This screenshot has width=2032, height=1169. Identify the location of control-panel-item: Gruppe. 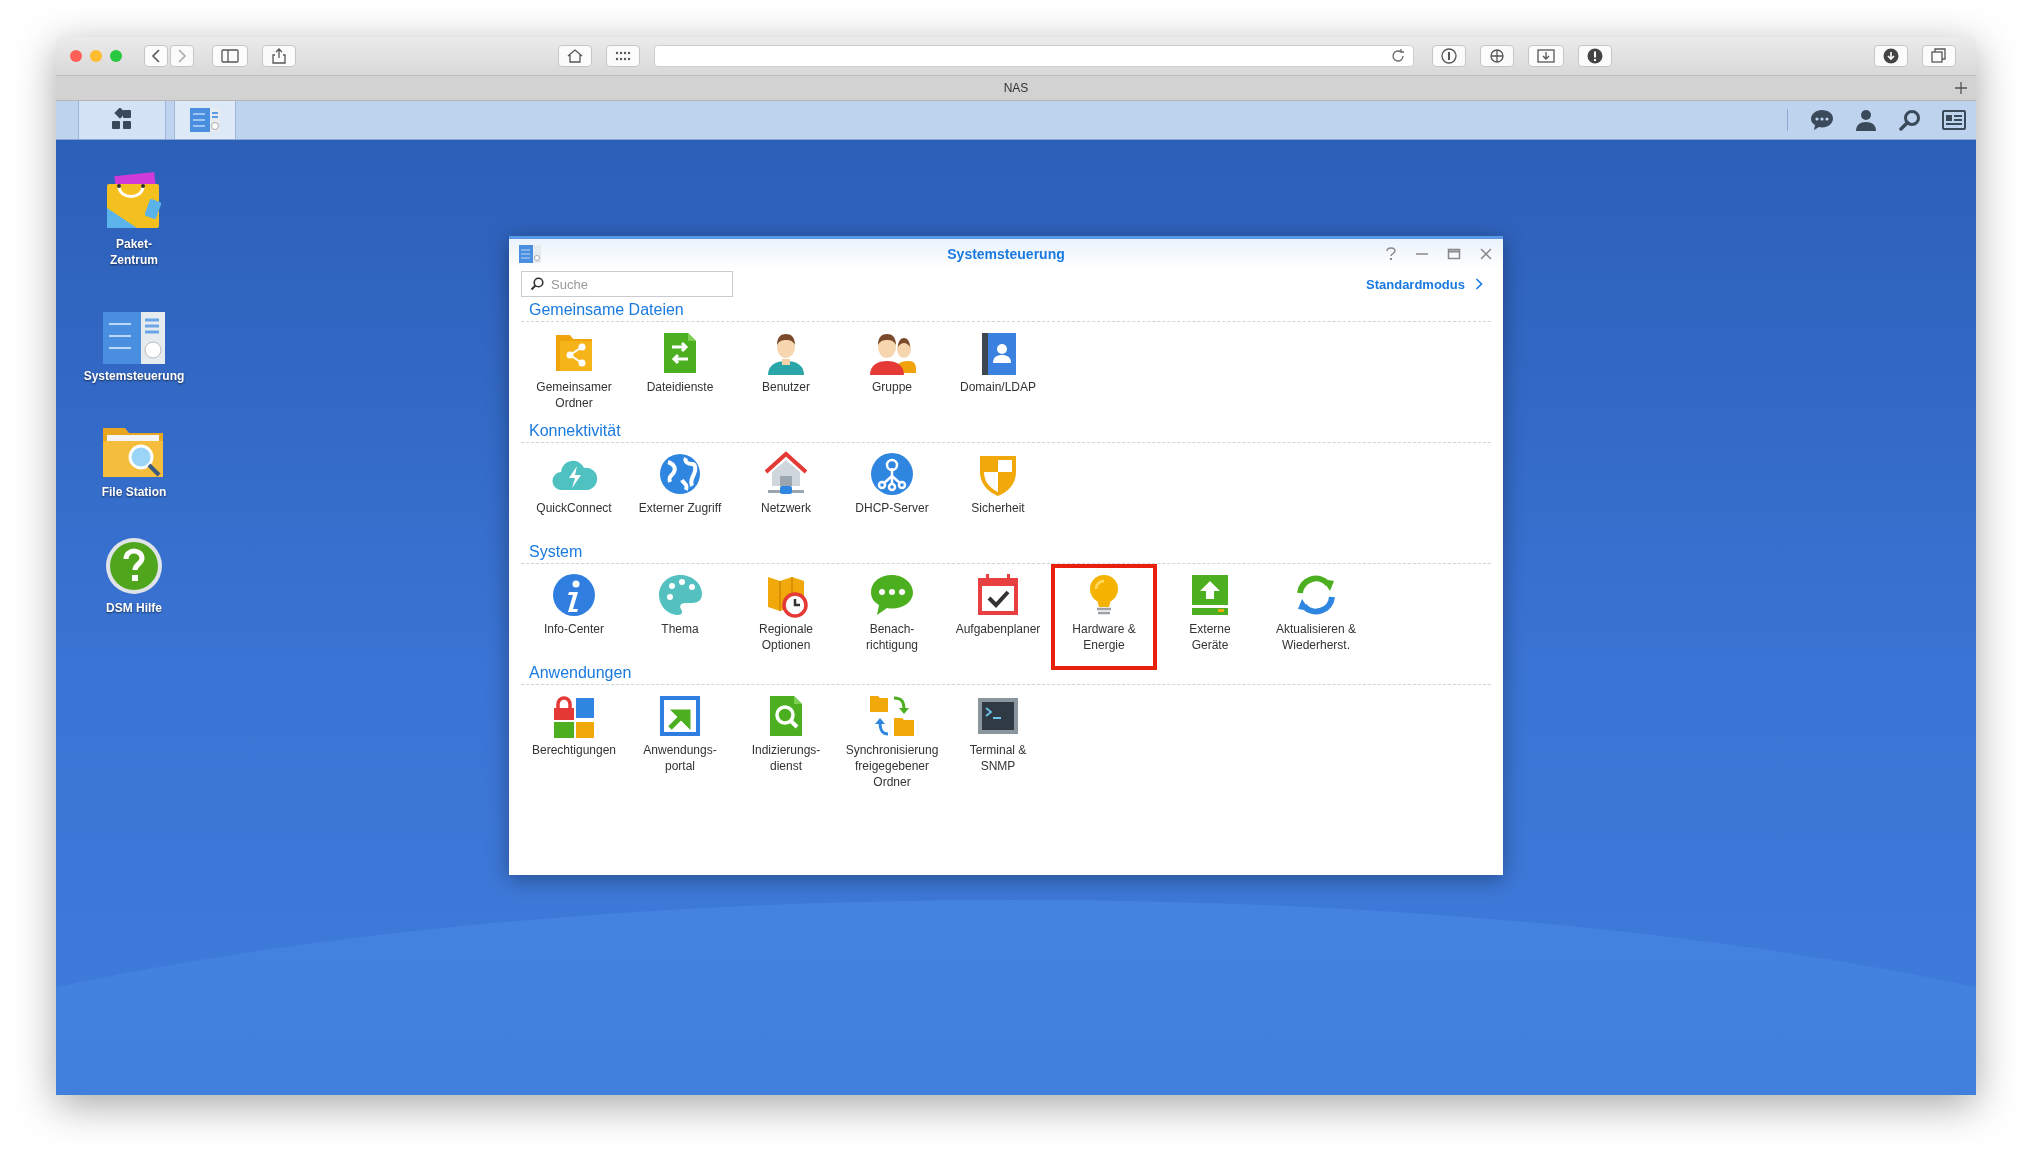
(892, 375).